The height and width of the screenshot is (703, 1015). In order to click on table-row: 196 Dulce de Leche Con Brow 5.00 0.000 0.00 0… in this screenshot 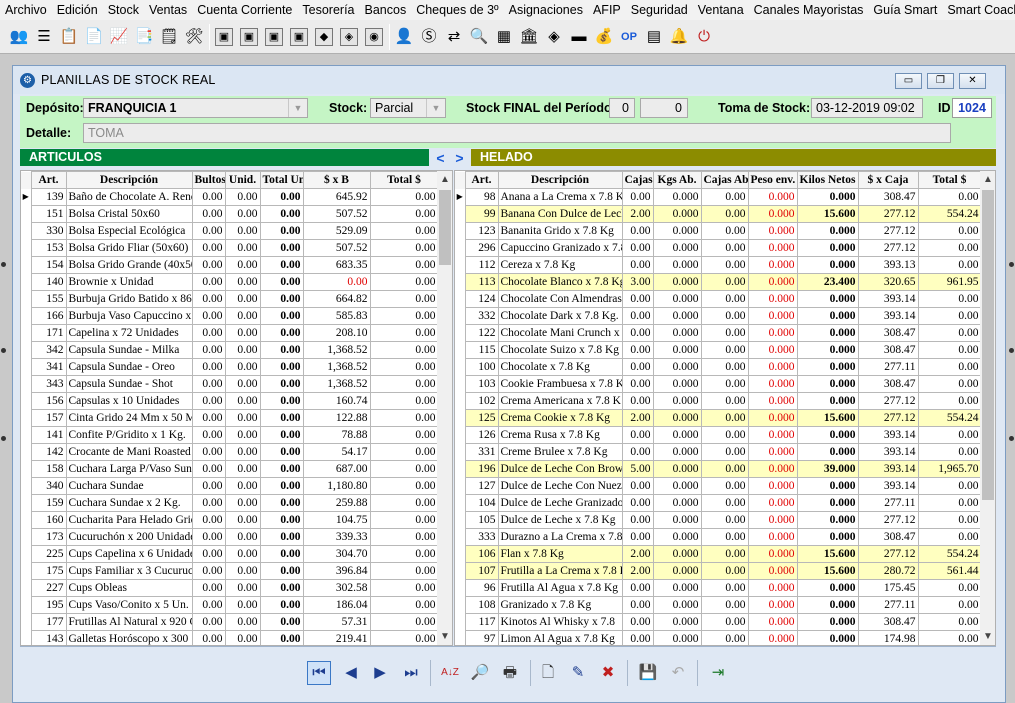, I will do `click(718, 469)`.